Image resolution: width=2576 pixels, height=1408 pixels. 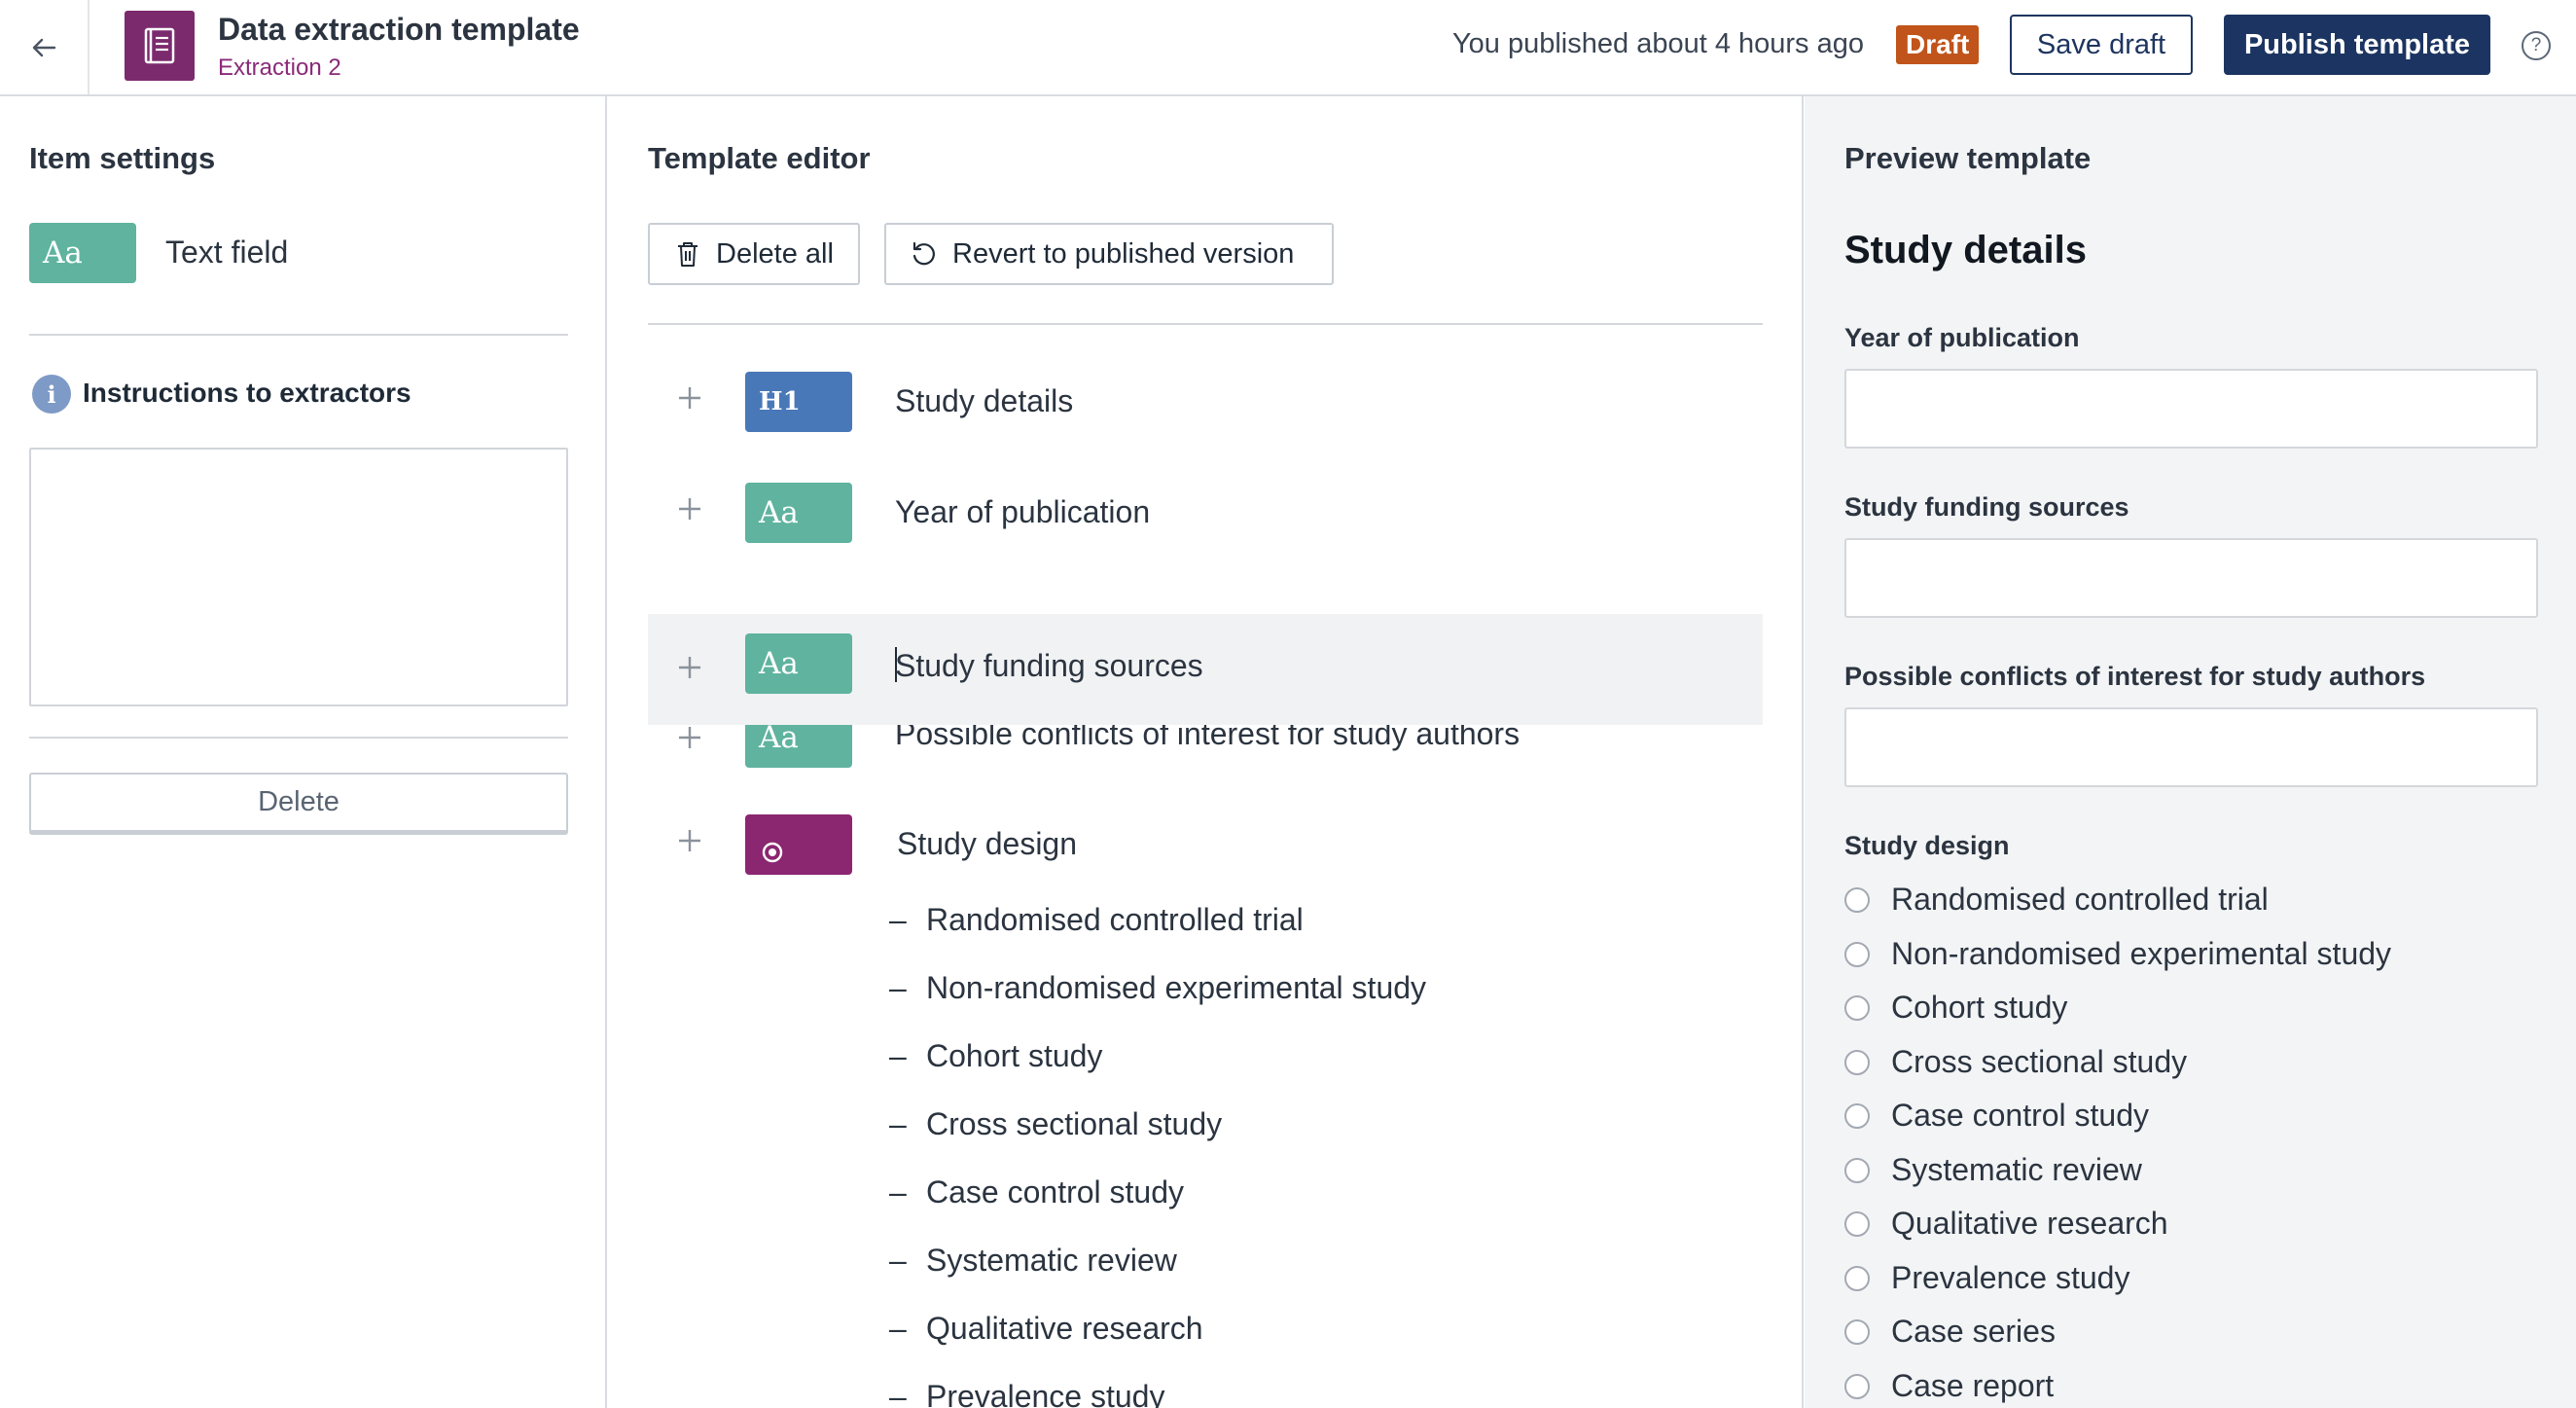 I want to click on radio-option: Case report, so click(x=1949, y=1386).